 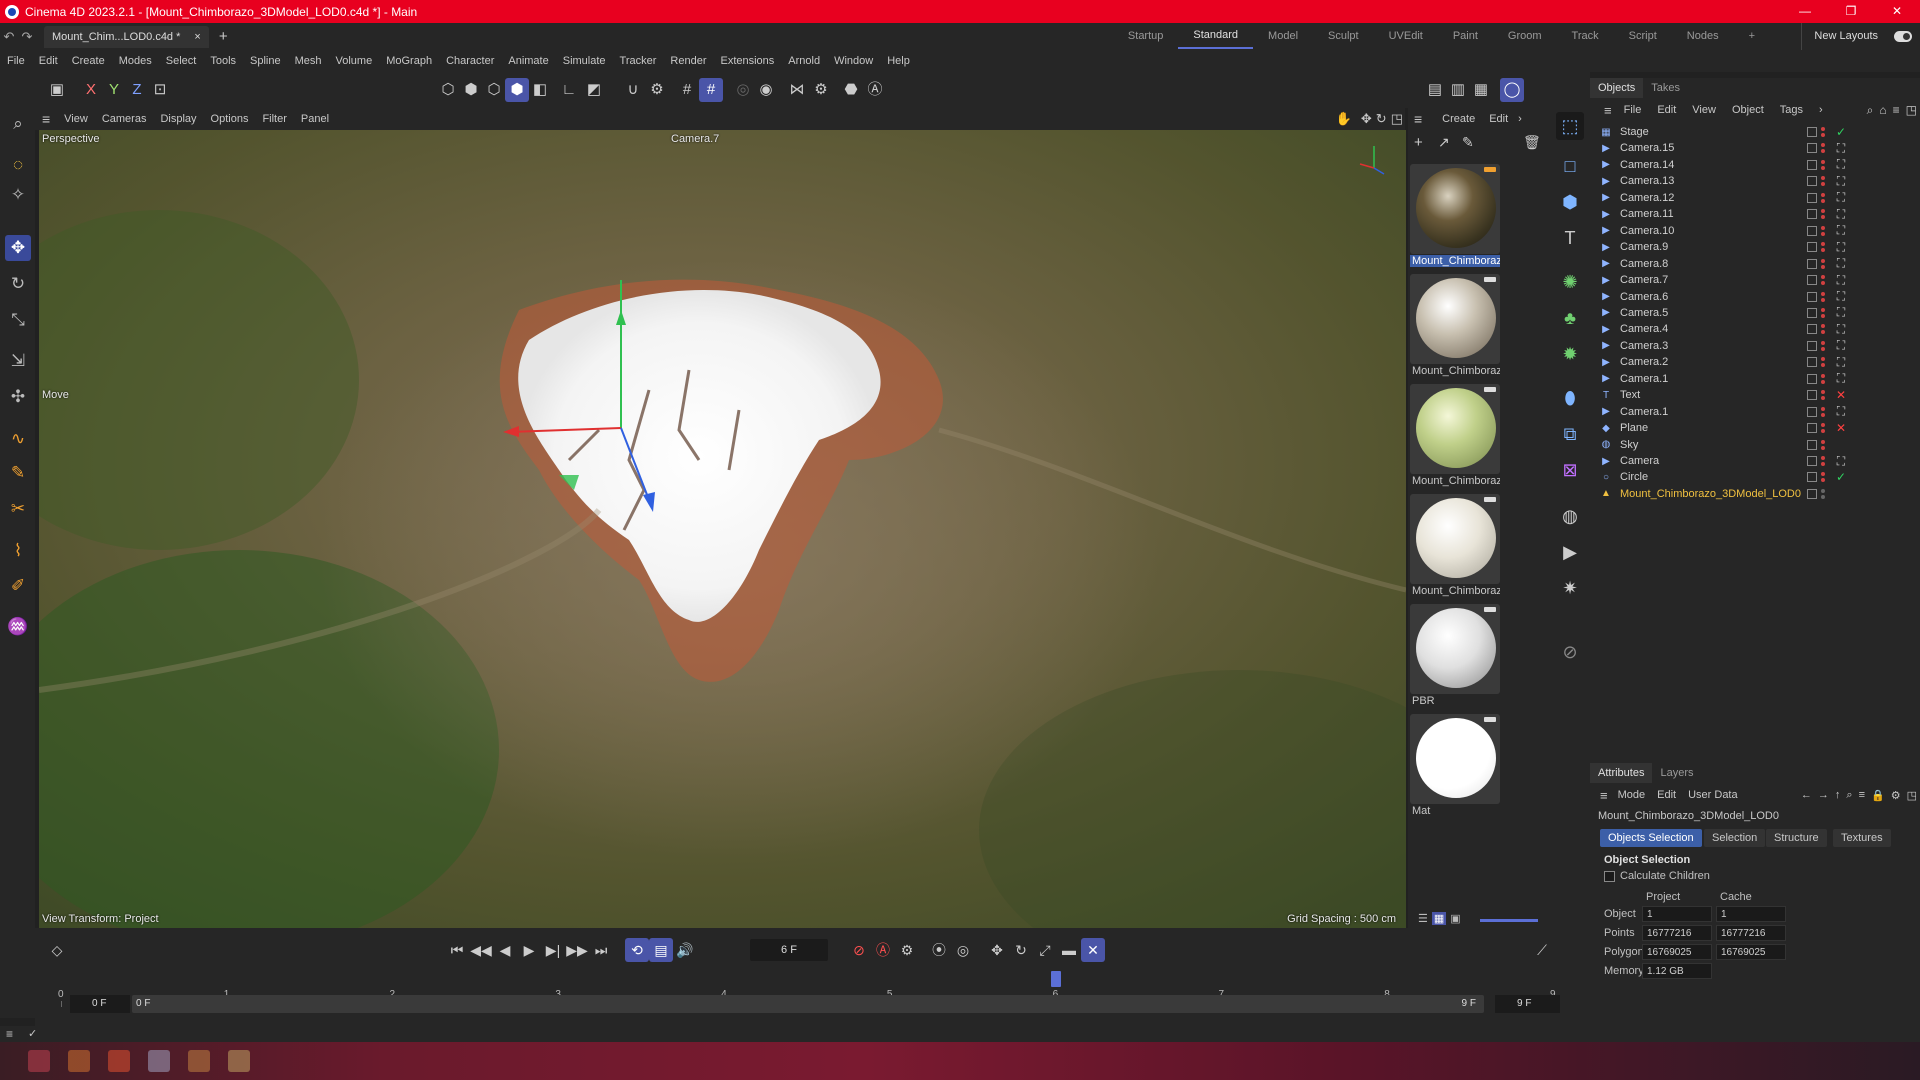 I want to click on range-start-field: 0 F, so click(x=100, y=1004).